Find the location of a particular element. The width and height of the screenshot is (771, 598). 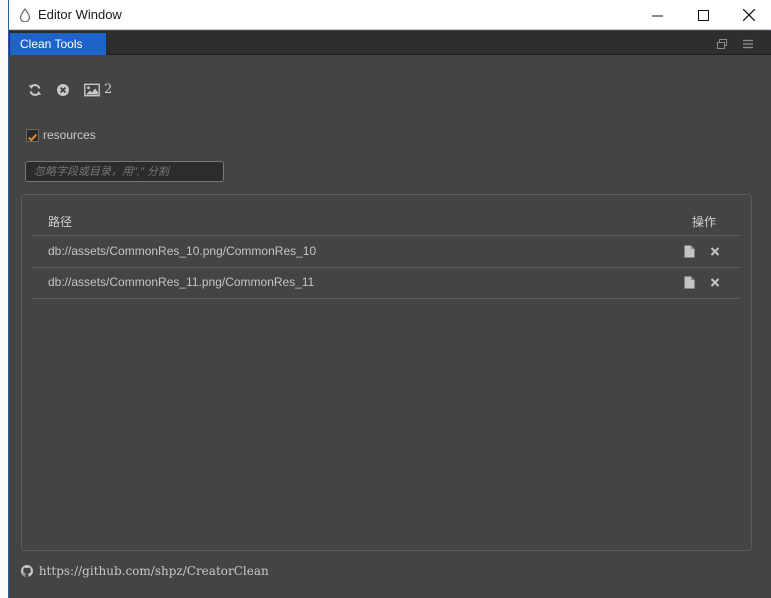

popout-icon is located at coordinates (722, 43).